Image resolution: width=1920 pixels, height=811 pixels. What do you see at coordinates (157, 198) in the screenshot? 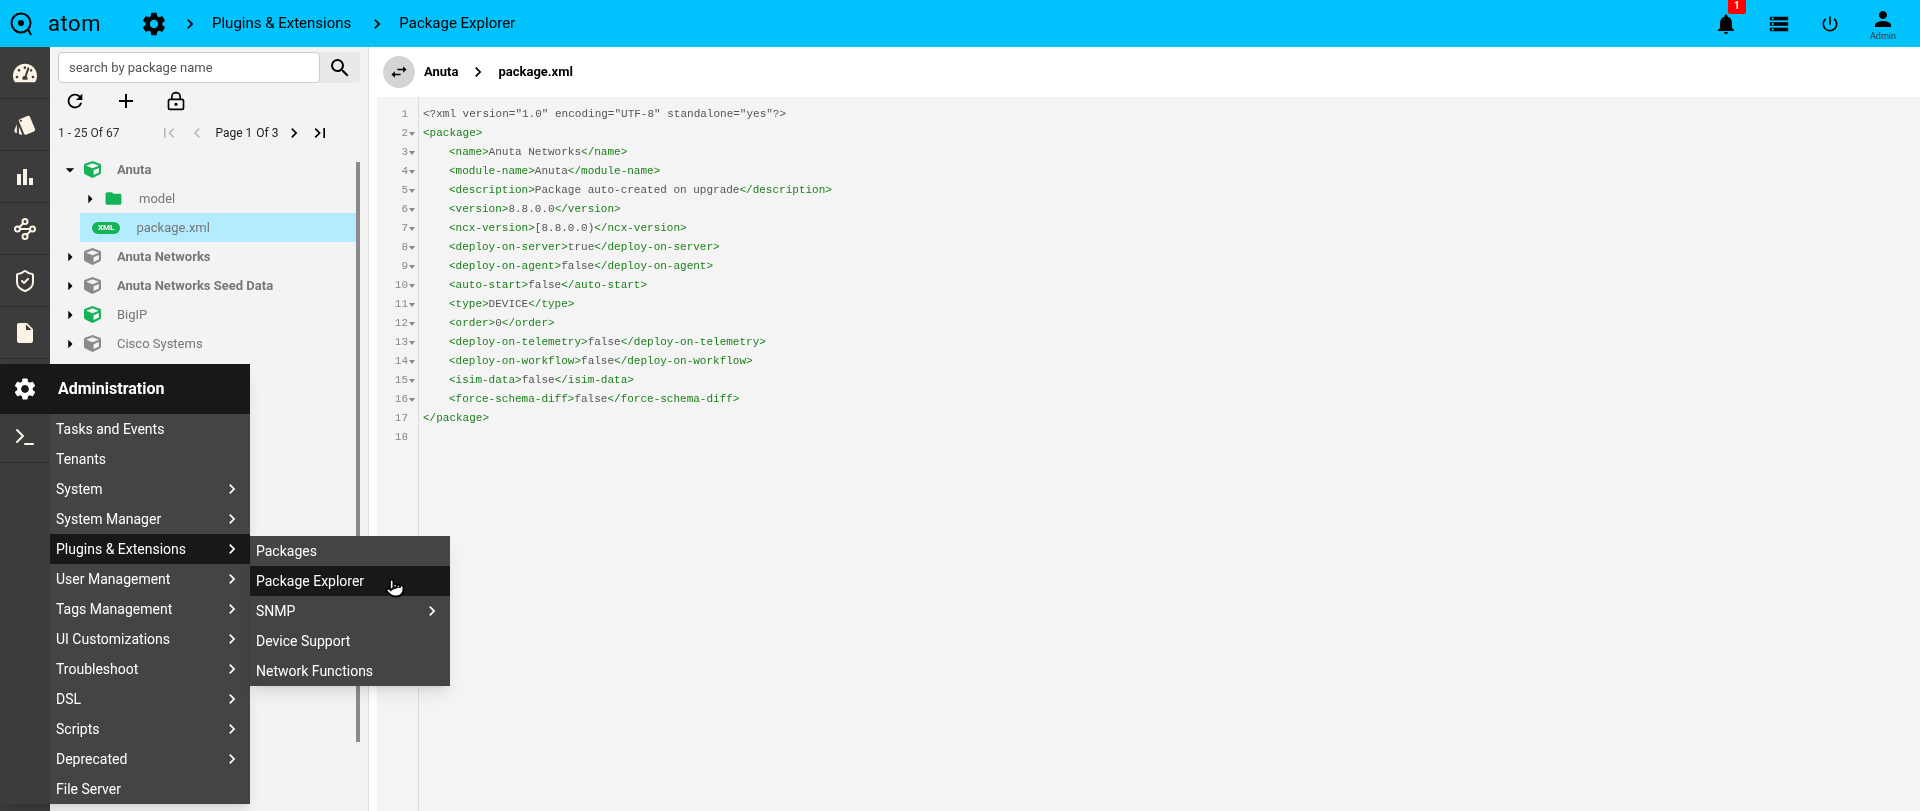
I see `tree-item-label: model` at bounding box center [157, 198].